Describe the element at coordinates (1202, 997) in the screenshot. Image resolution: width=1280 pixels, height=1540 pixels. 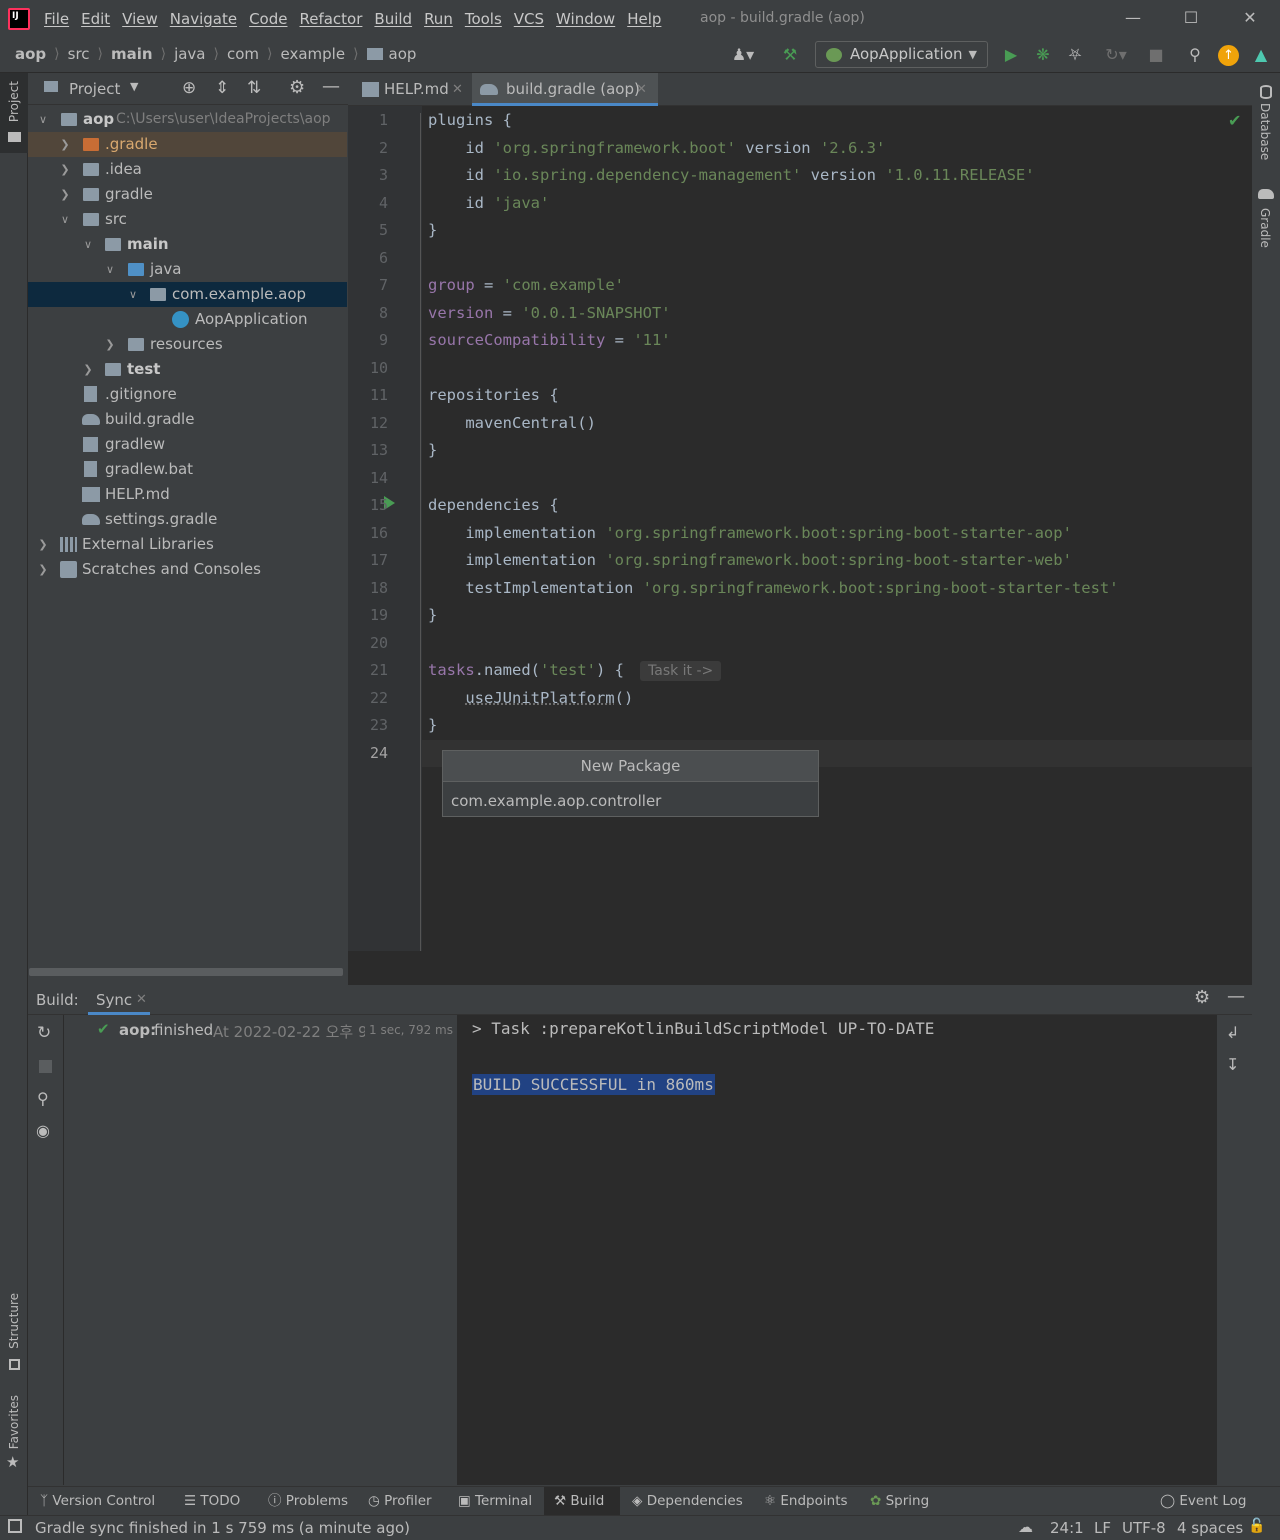
I see `gear-icon: ⚙` at that location.